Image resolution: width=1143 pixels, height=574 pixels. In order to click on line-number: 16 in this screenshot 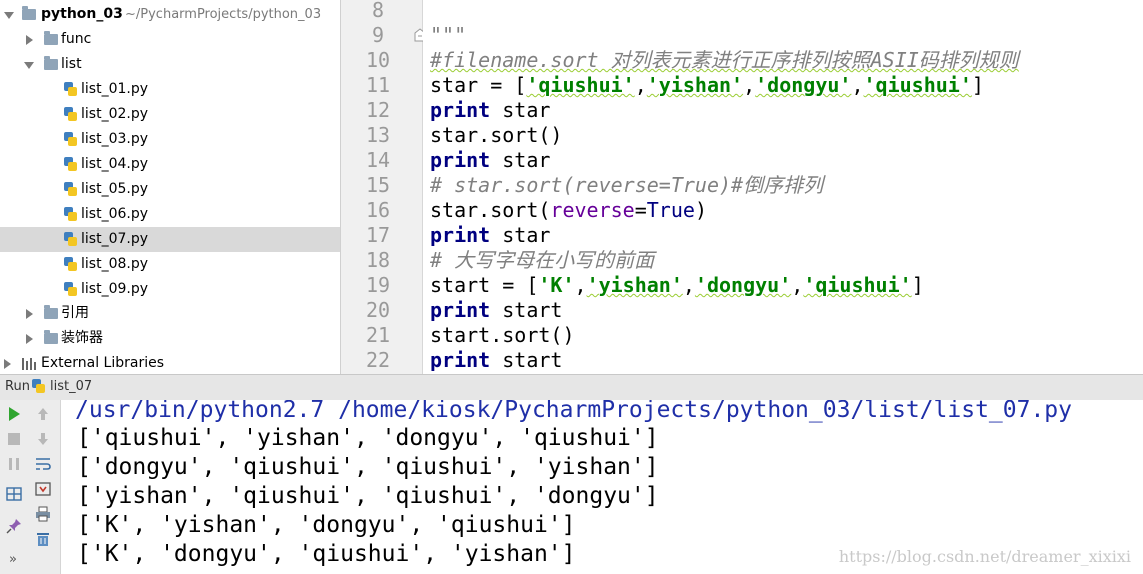, I will do `click(378, 210)`.